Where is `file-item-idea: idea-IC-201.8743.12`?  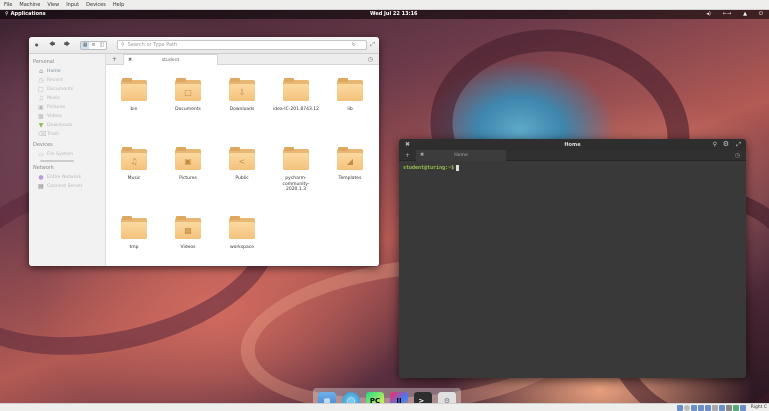 file-item-idea: idea-IC-201.8743.12 is located at coordinates (296, 95).